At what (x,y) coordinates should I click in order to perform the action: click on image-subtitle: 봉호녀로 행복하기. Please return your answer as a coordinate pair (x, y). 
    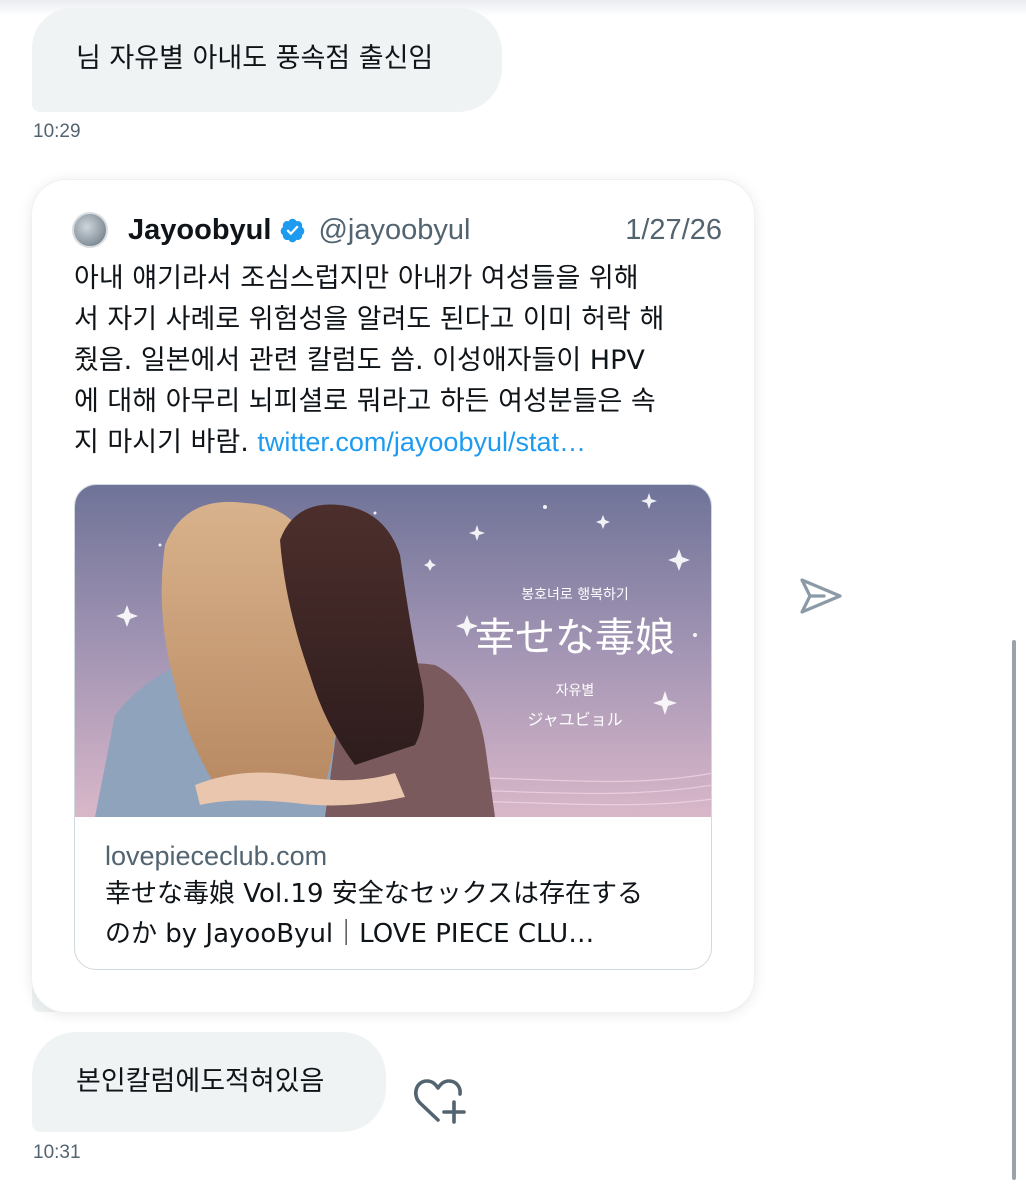
    Looking at the image, I should click on (575, 595).